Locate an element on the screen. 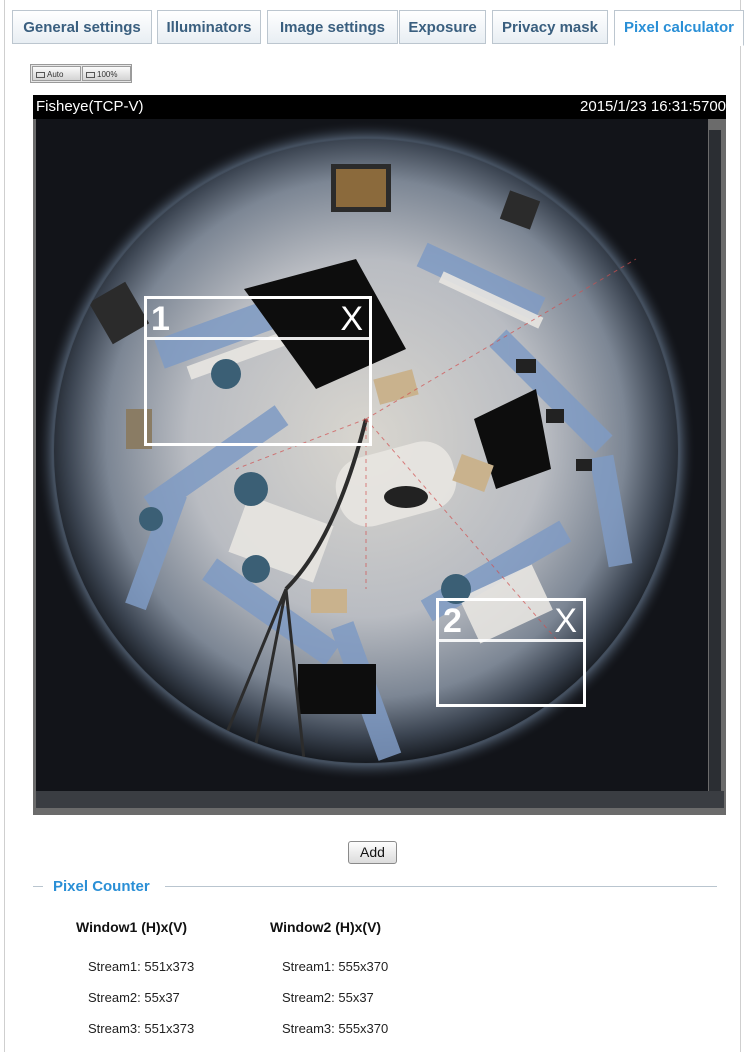 The image size is (747, 1052). window1-stream1: Stream1: 551x373 is located at coordinates (141, 966).